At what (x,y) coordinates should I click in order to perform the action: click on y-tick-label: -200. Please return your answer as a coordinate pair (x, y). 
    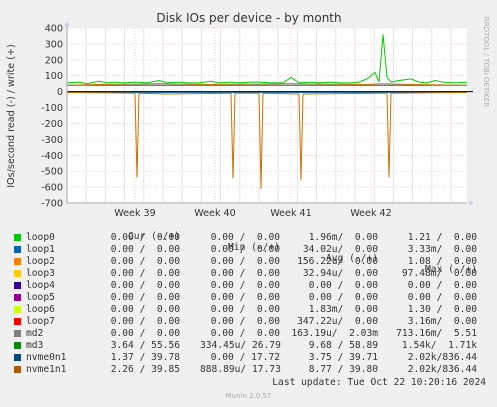
    Looking at the image, I should click on (52, 124).